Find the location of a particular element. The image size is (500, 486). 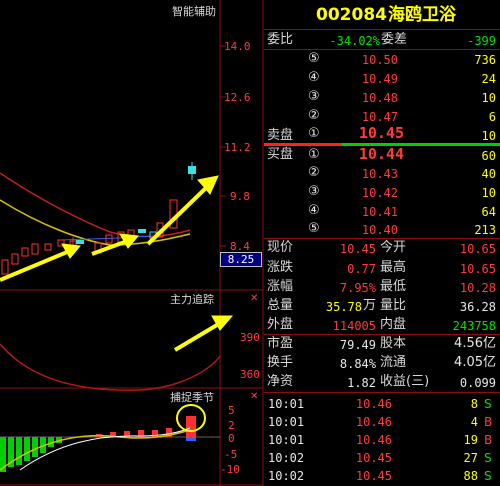

bid-level: ② is located at coordinates (314, 172).